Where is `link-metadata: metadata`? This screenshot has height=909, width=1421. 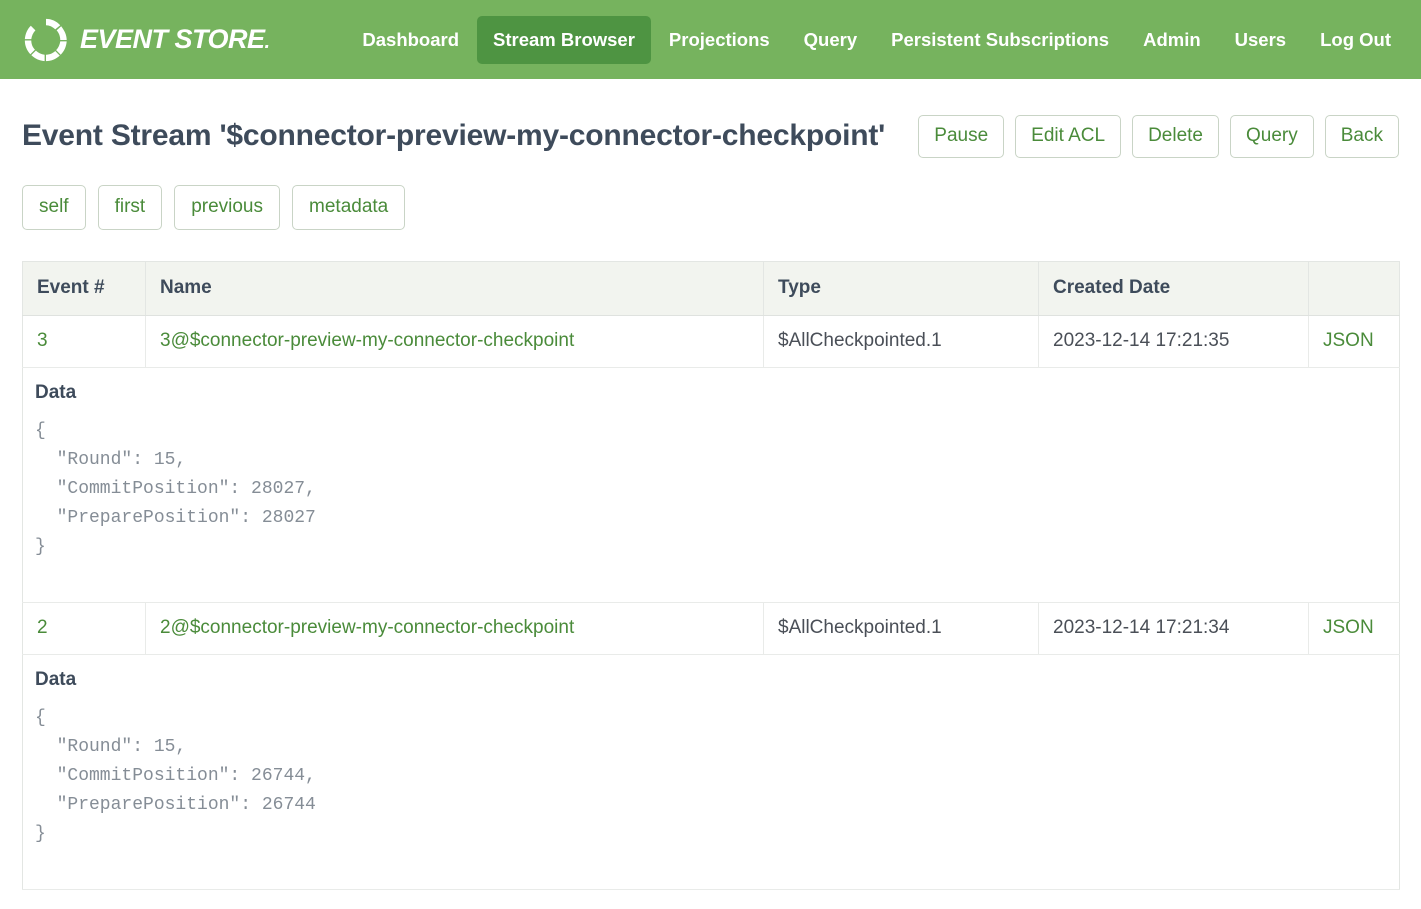 link-metadata: metadata is located at coordinates (349, 207).